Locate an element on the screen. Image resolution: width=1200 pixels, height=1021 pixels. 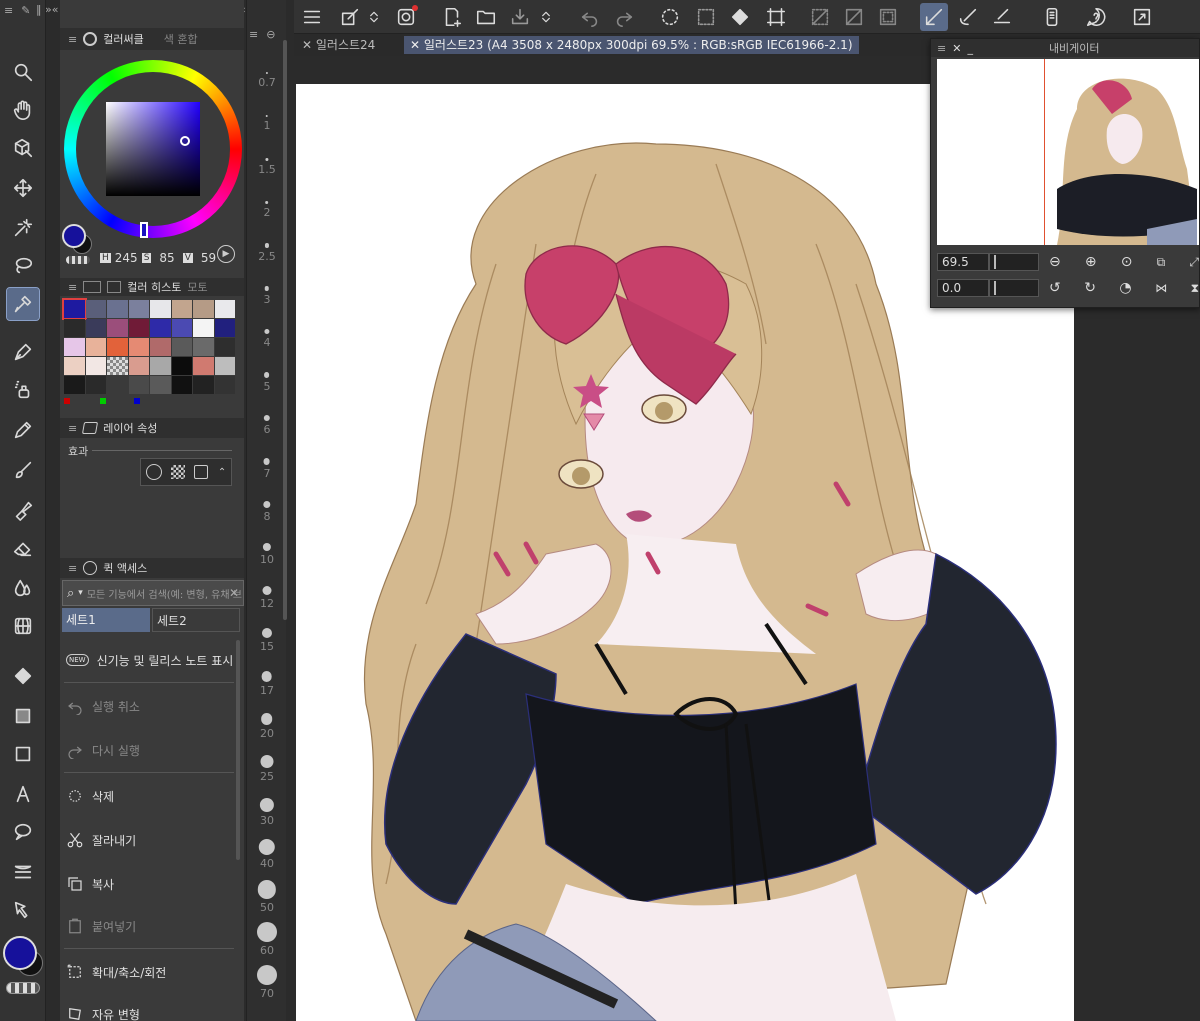
brush-size-label: 3 is located at coordinates (267, 299).